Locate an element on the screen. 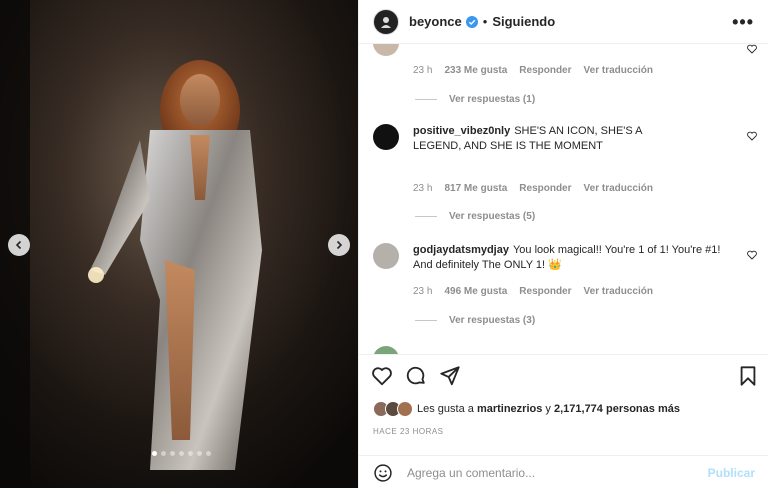 The height and width of the screenshot is (489, 768). comment-likes: 817 Me gusta is located at coordinates (475, 188).